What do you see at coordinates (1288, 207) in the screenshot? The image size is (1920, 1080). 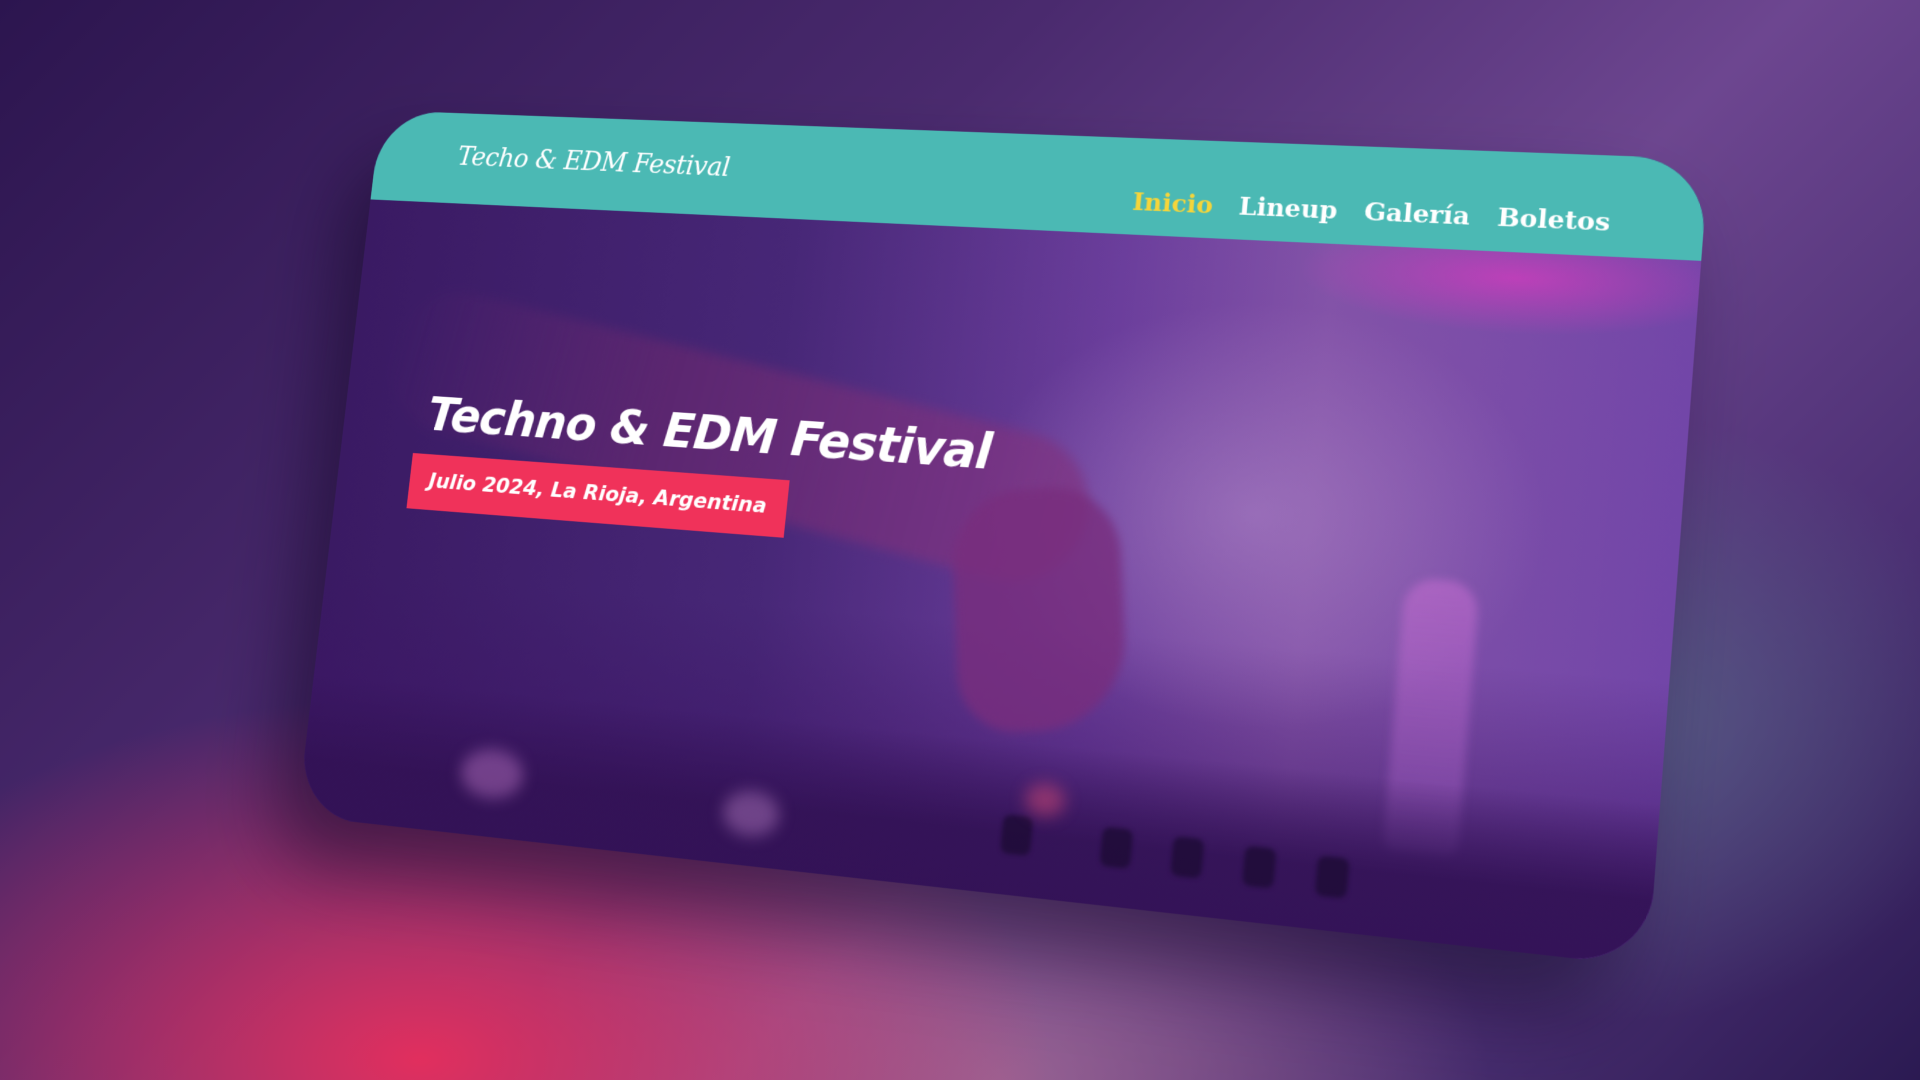 I see `nav-item-lineup: Lineup` at bounding box center [1288, 207].